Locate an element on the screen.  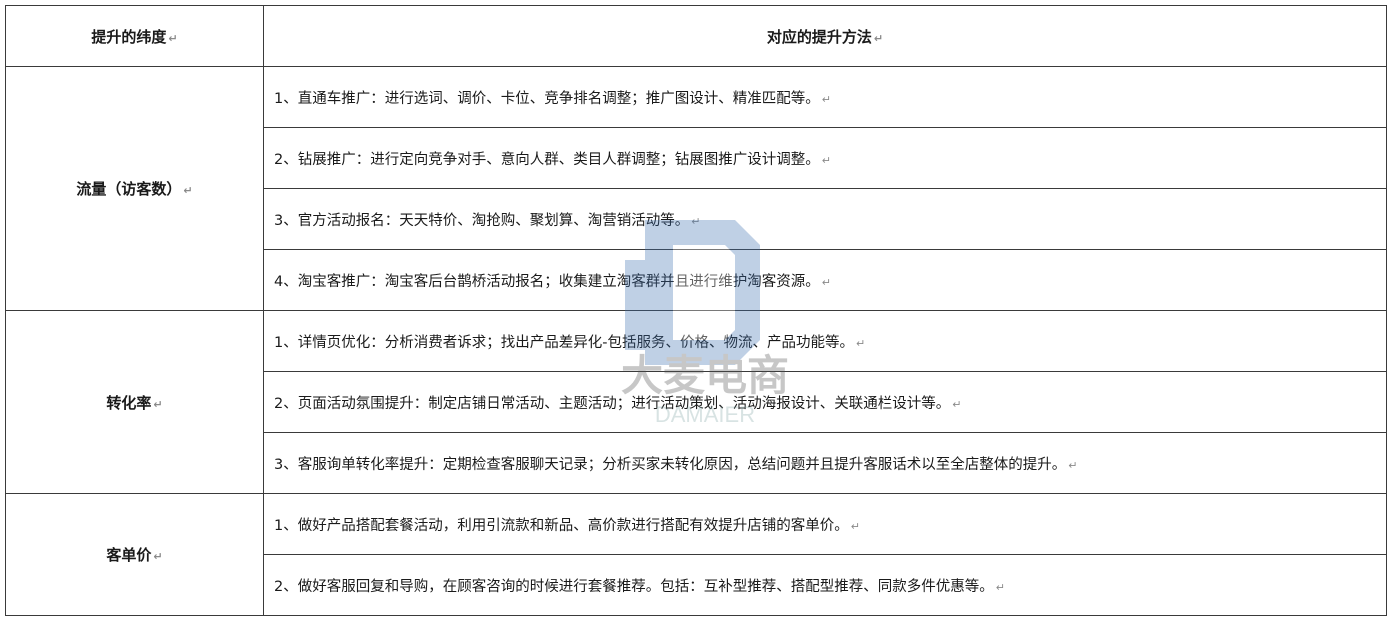
method-cell: 4、淘宝客推广：淘宝客后台鹊桥活动报名；收集建立淘客群并且进行维护淘客资源。 ↵ is located at coordinates (825, 280).